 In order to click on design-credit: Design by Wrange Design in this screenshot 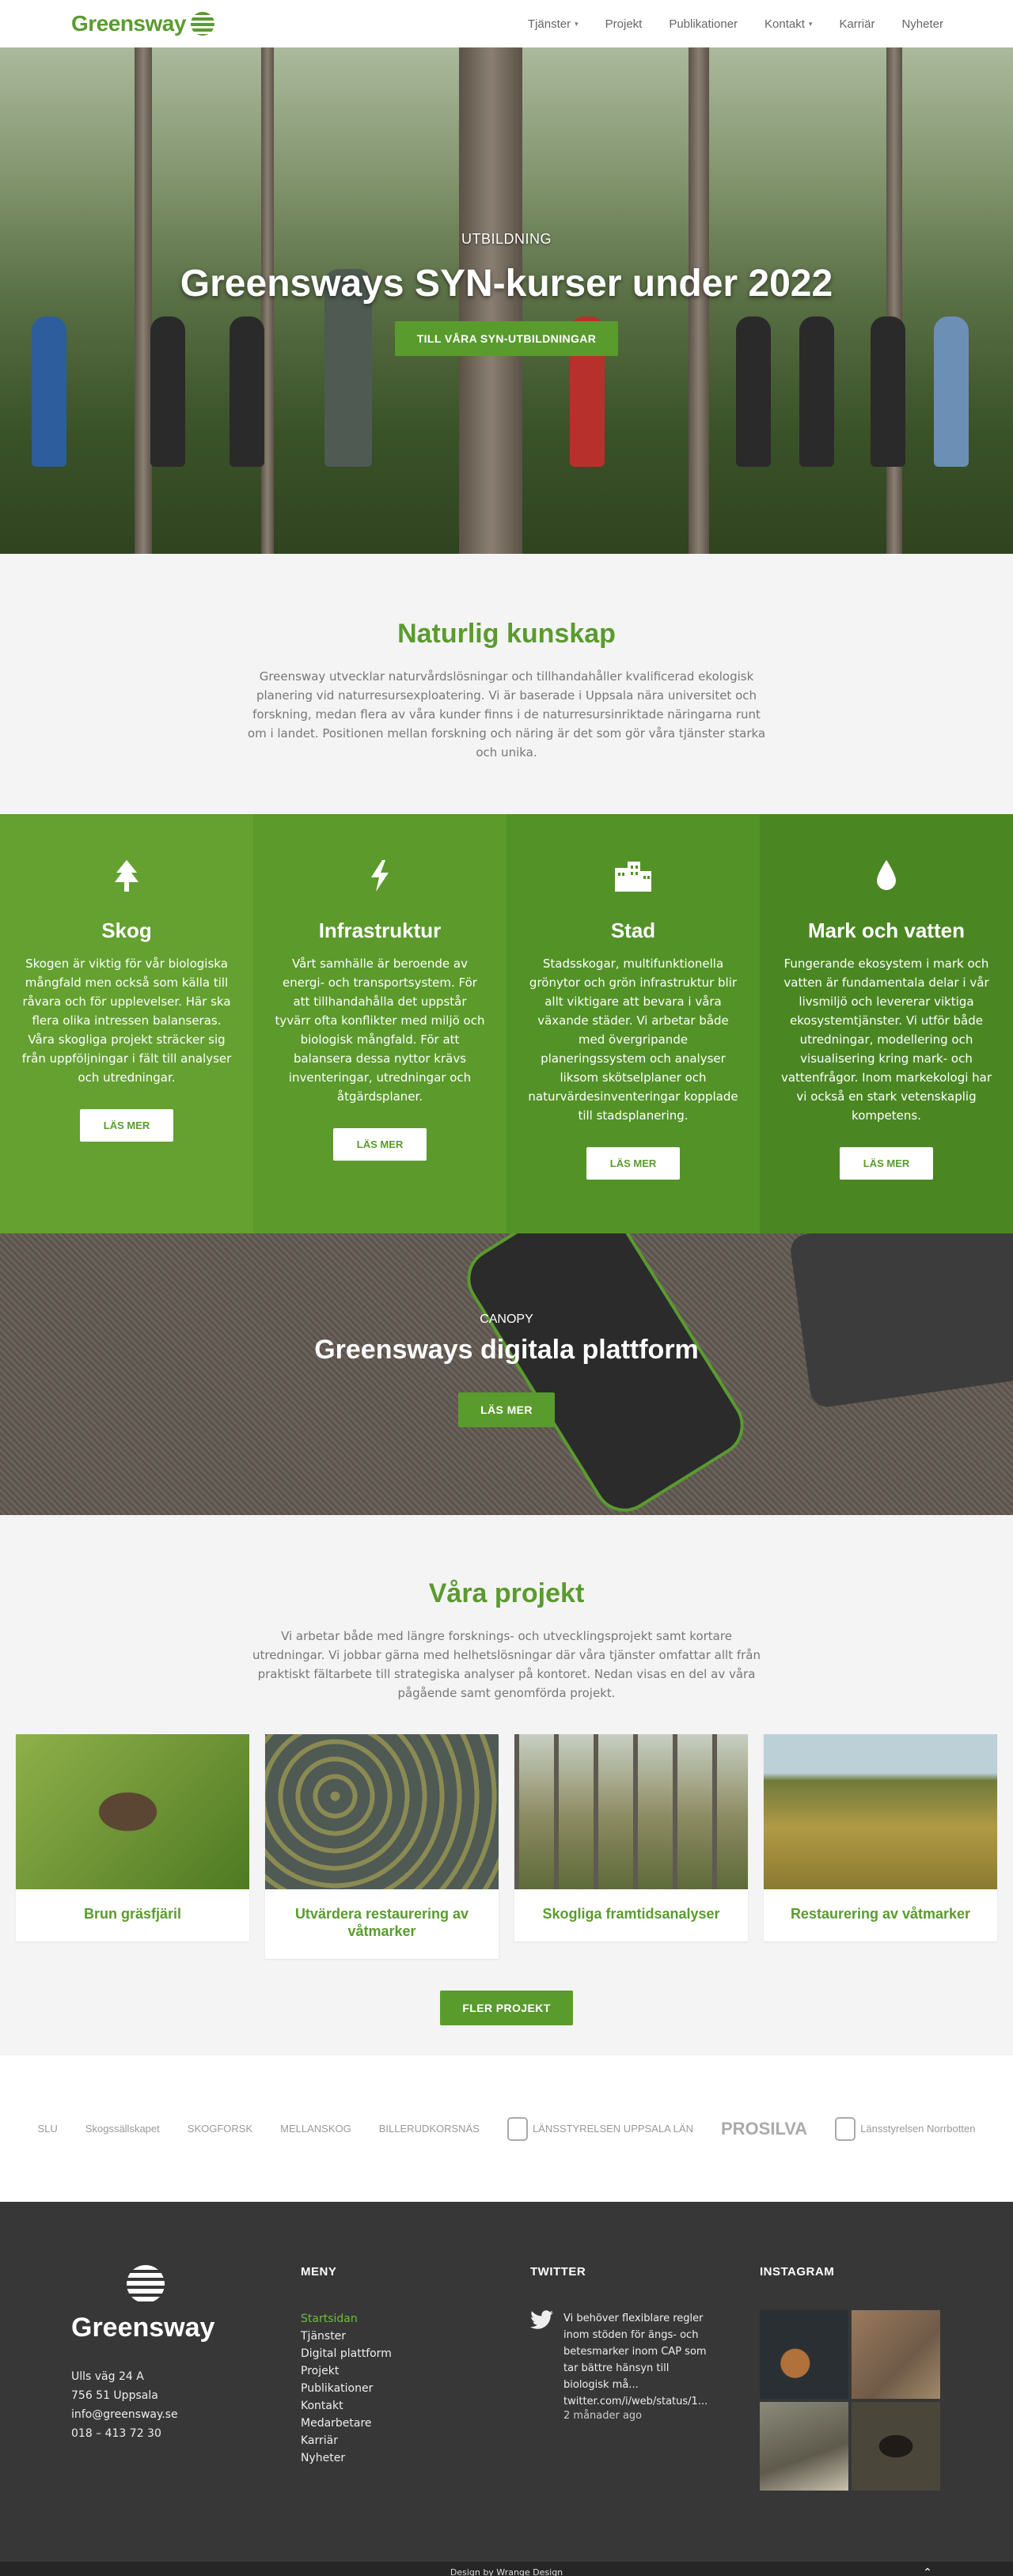, I will do `click(506, 2571)`.